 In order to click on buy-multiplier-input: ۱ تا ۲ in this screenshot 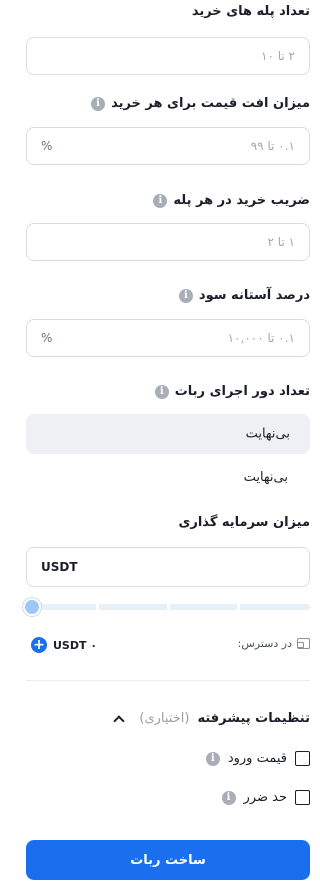, I will do `click(168, 242)`.